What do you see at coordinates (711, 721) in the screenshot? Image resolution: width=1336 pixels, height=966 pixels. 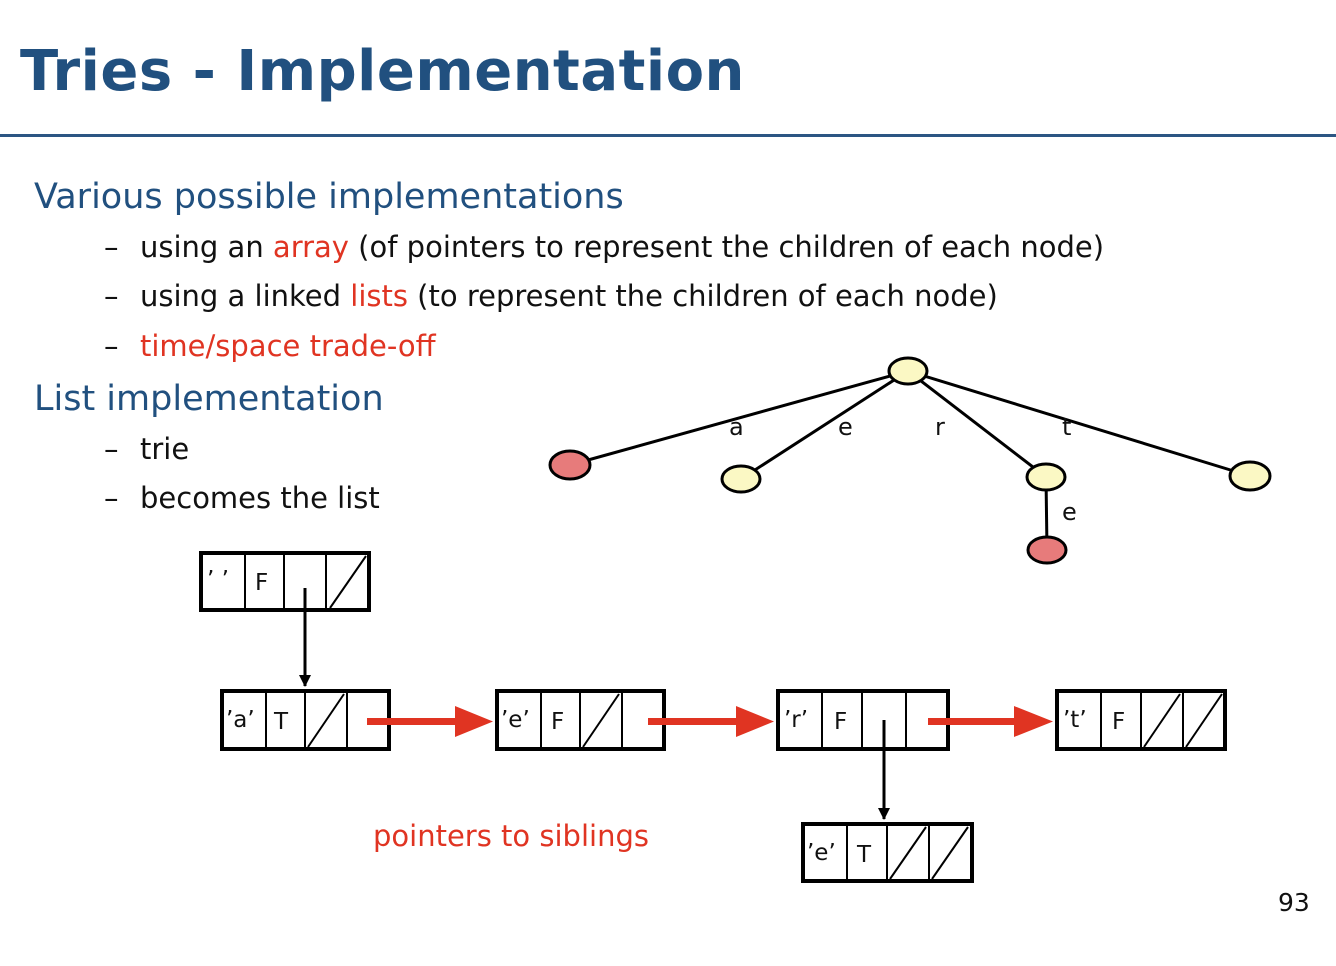 I see `sibling-arrow-e-to-r` at bounding box center [711, 721].